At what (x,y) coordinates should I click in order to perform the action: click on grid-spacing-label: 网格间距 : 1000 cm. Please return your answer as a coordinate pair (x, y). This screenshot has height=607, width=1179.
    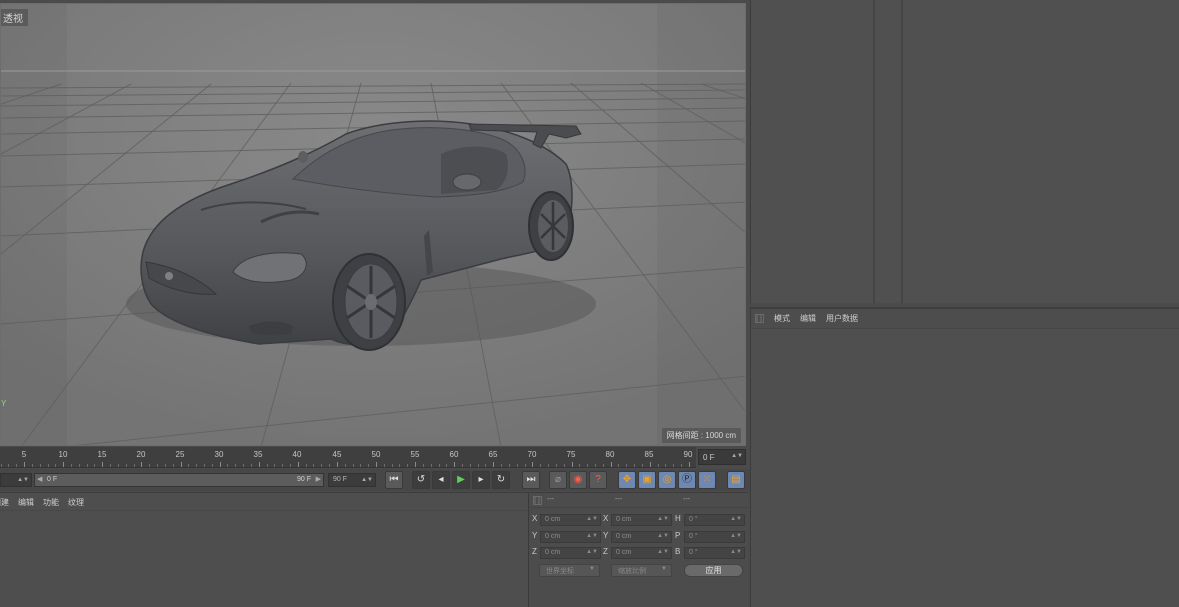
    Looking at the image, I should click on (701, 435).